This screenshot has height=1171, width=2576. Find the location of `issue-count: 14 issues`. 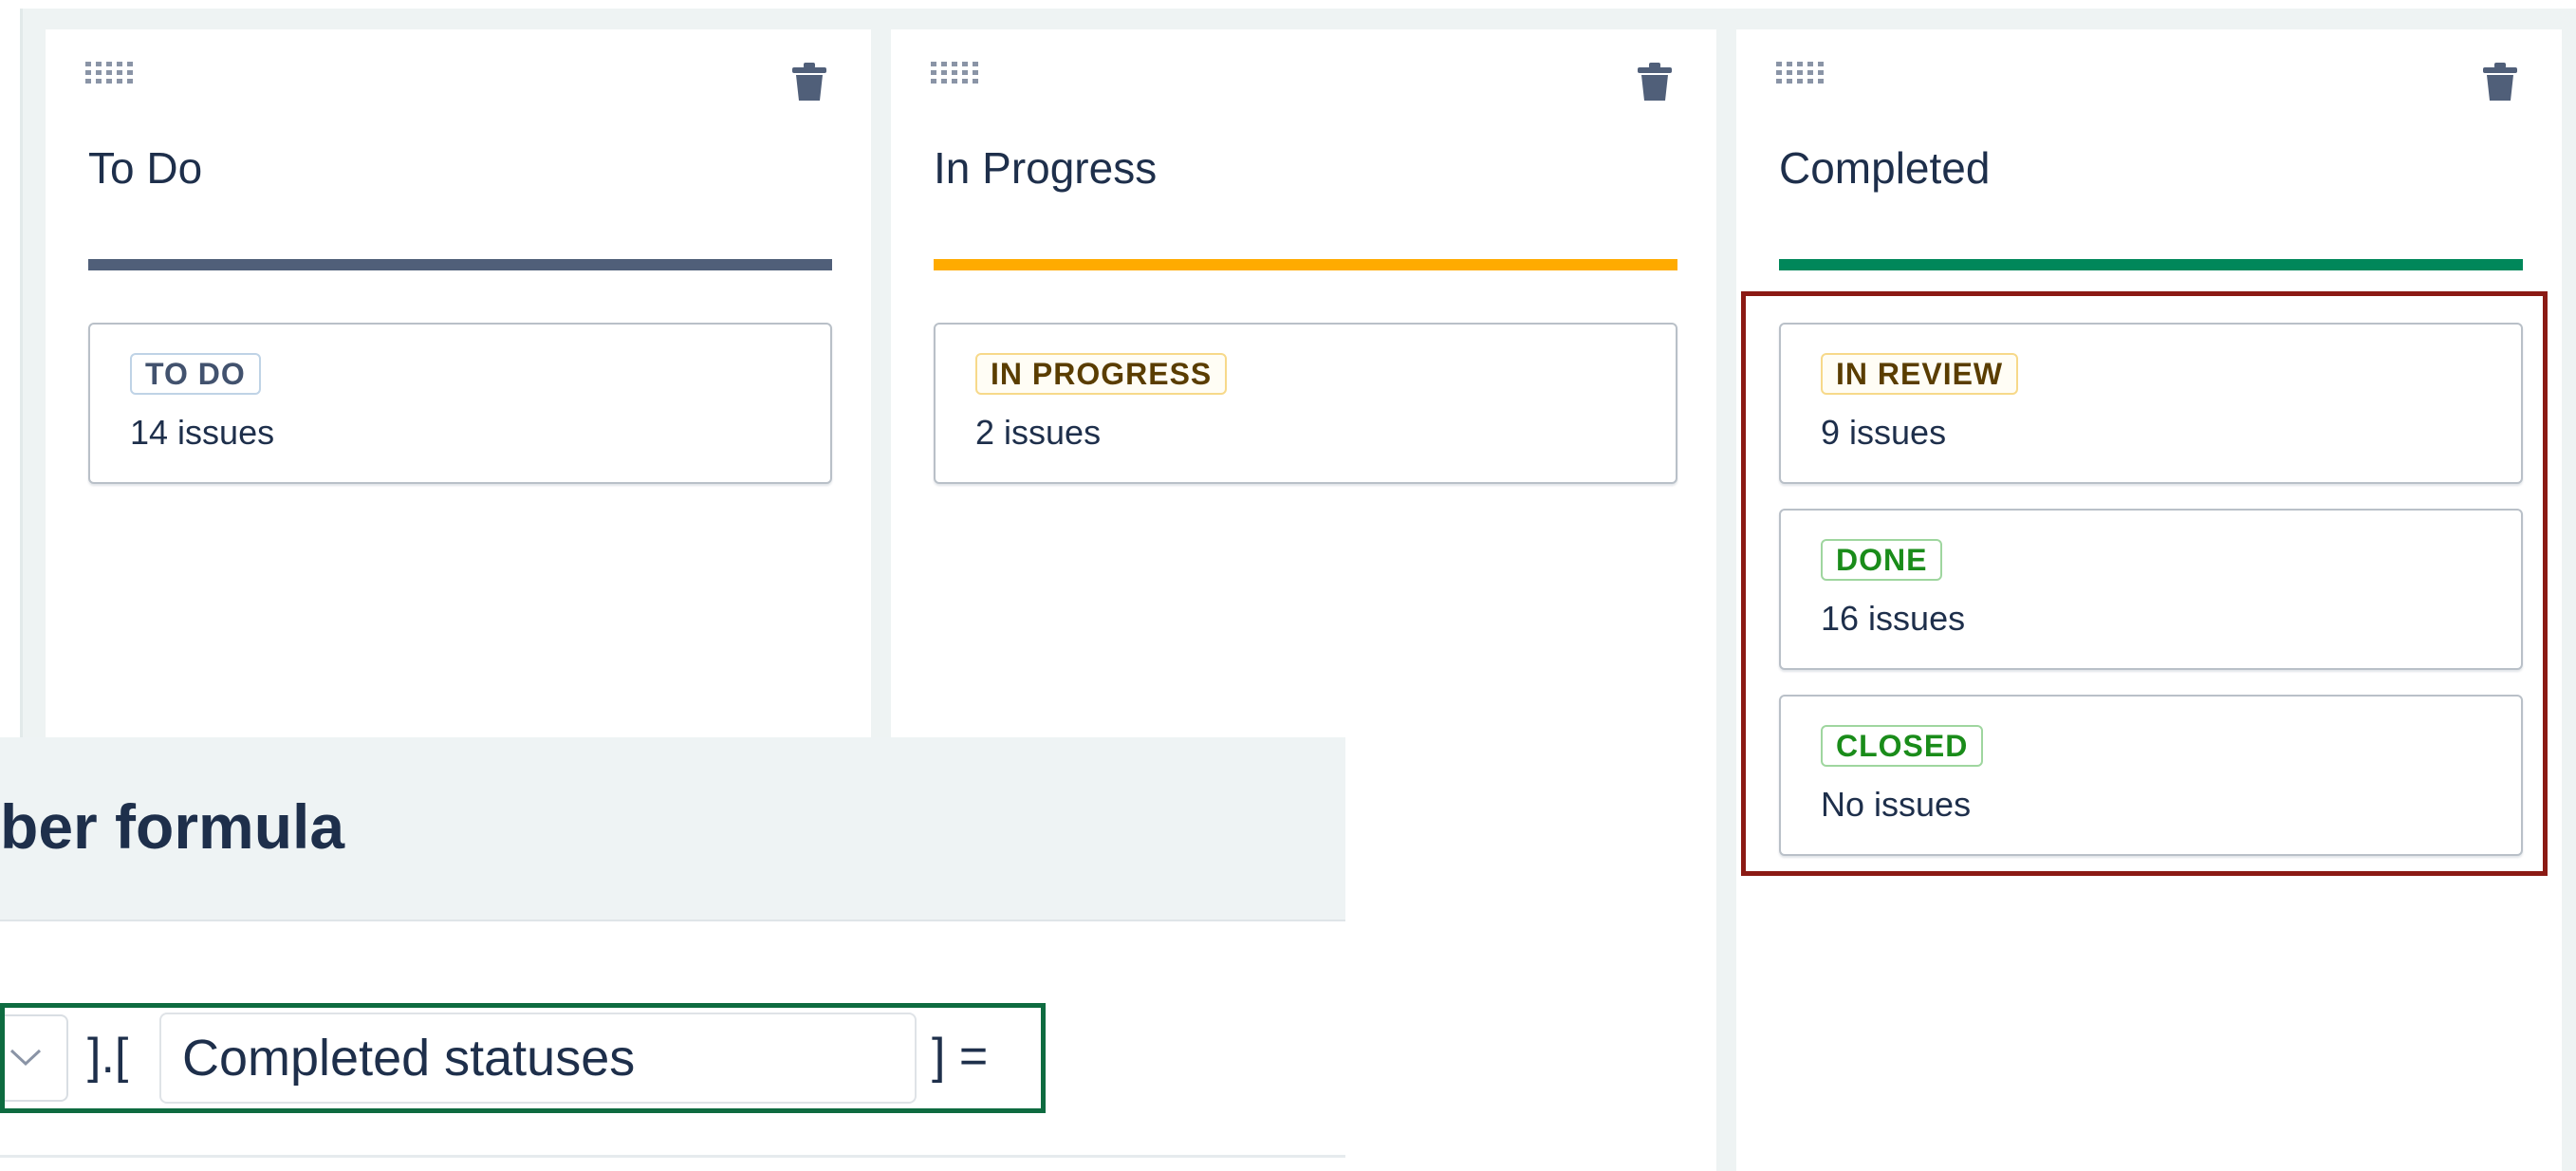

issue-count: 14 issues is located at coordinates (202, 432).